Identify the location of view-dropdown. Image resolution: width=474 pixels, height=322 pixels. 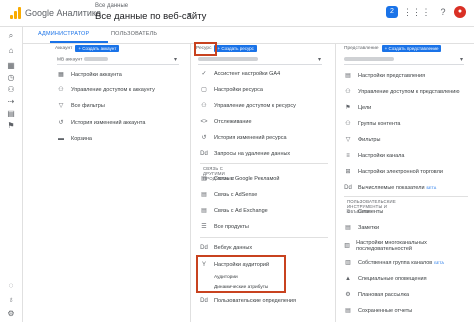
(404, 61).